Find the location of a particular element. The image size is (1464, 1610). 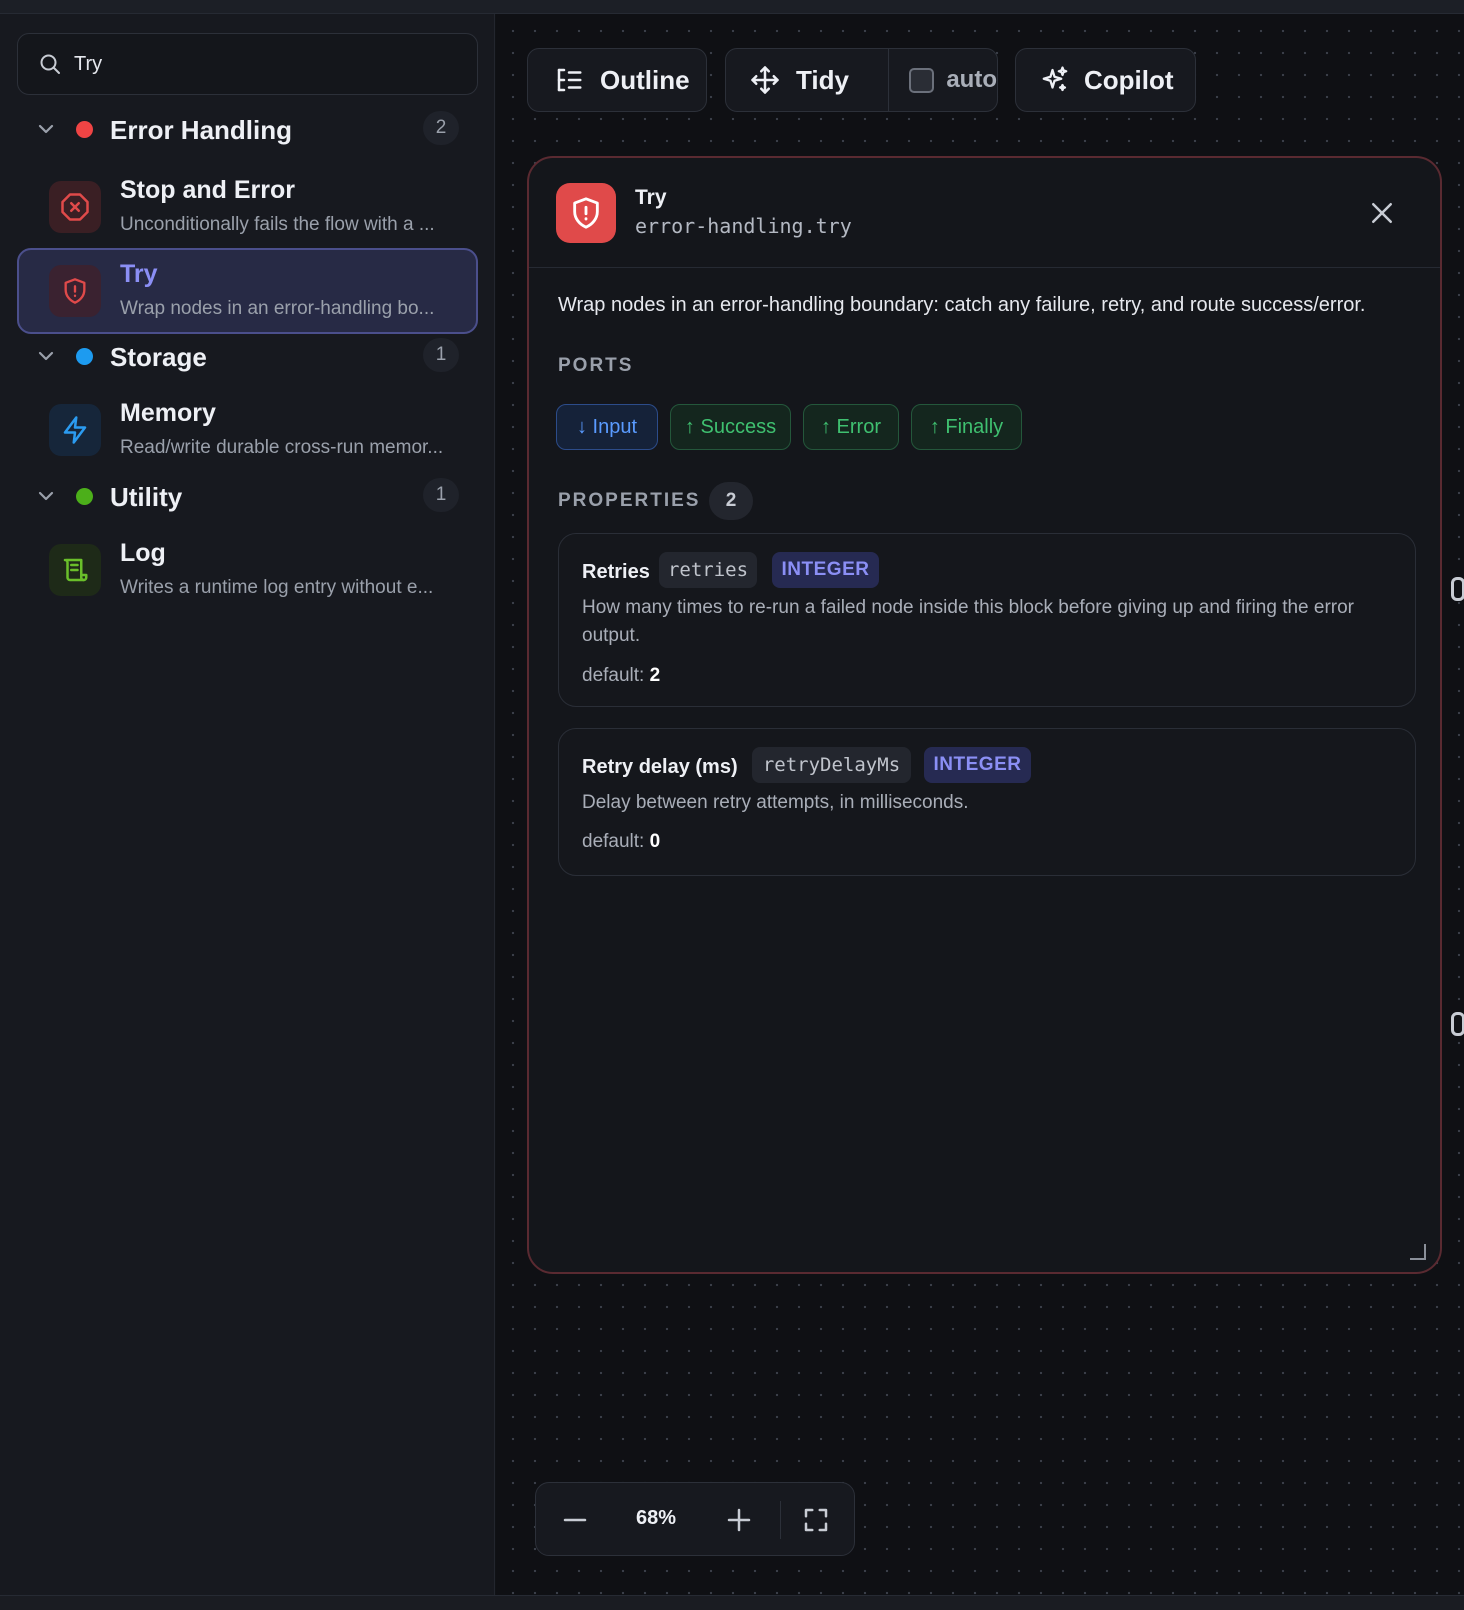

node-item-name: Memory is located at coordinates (168, 413).